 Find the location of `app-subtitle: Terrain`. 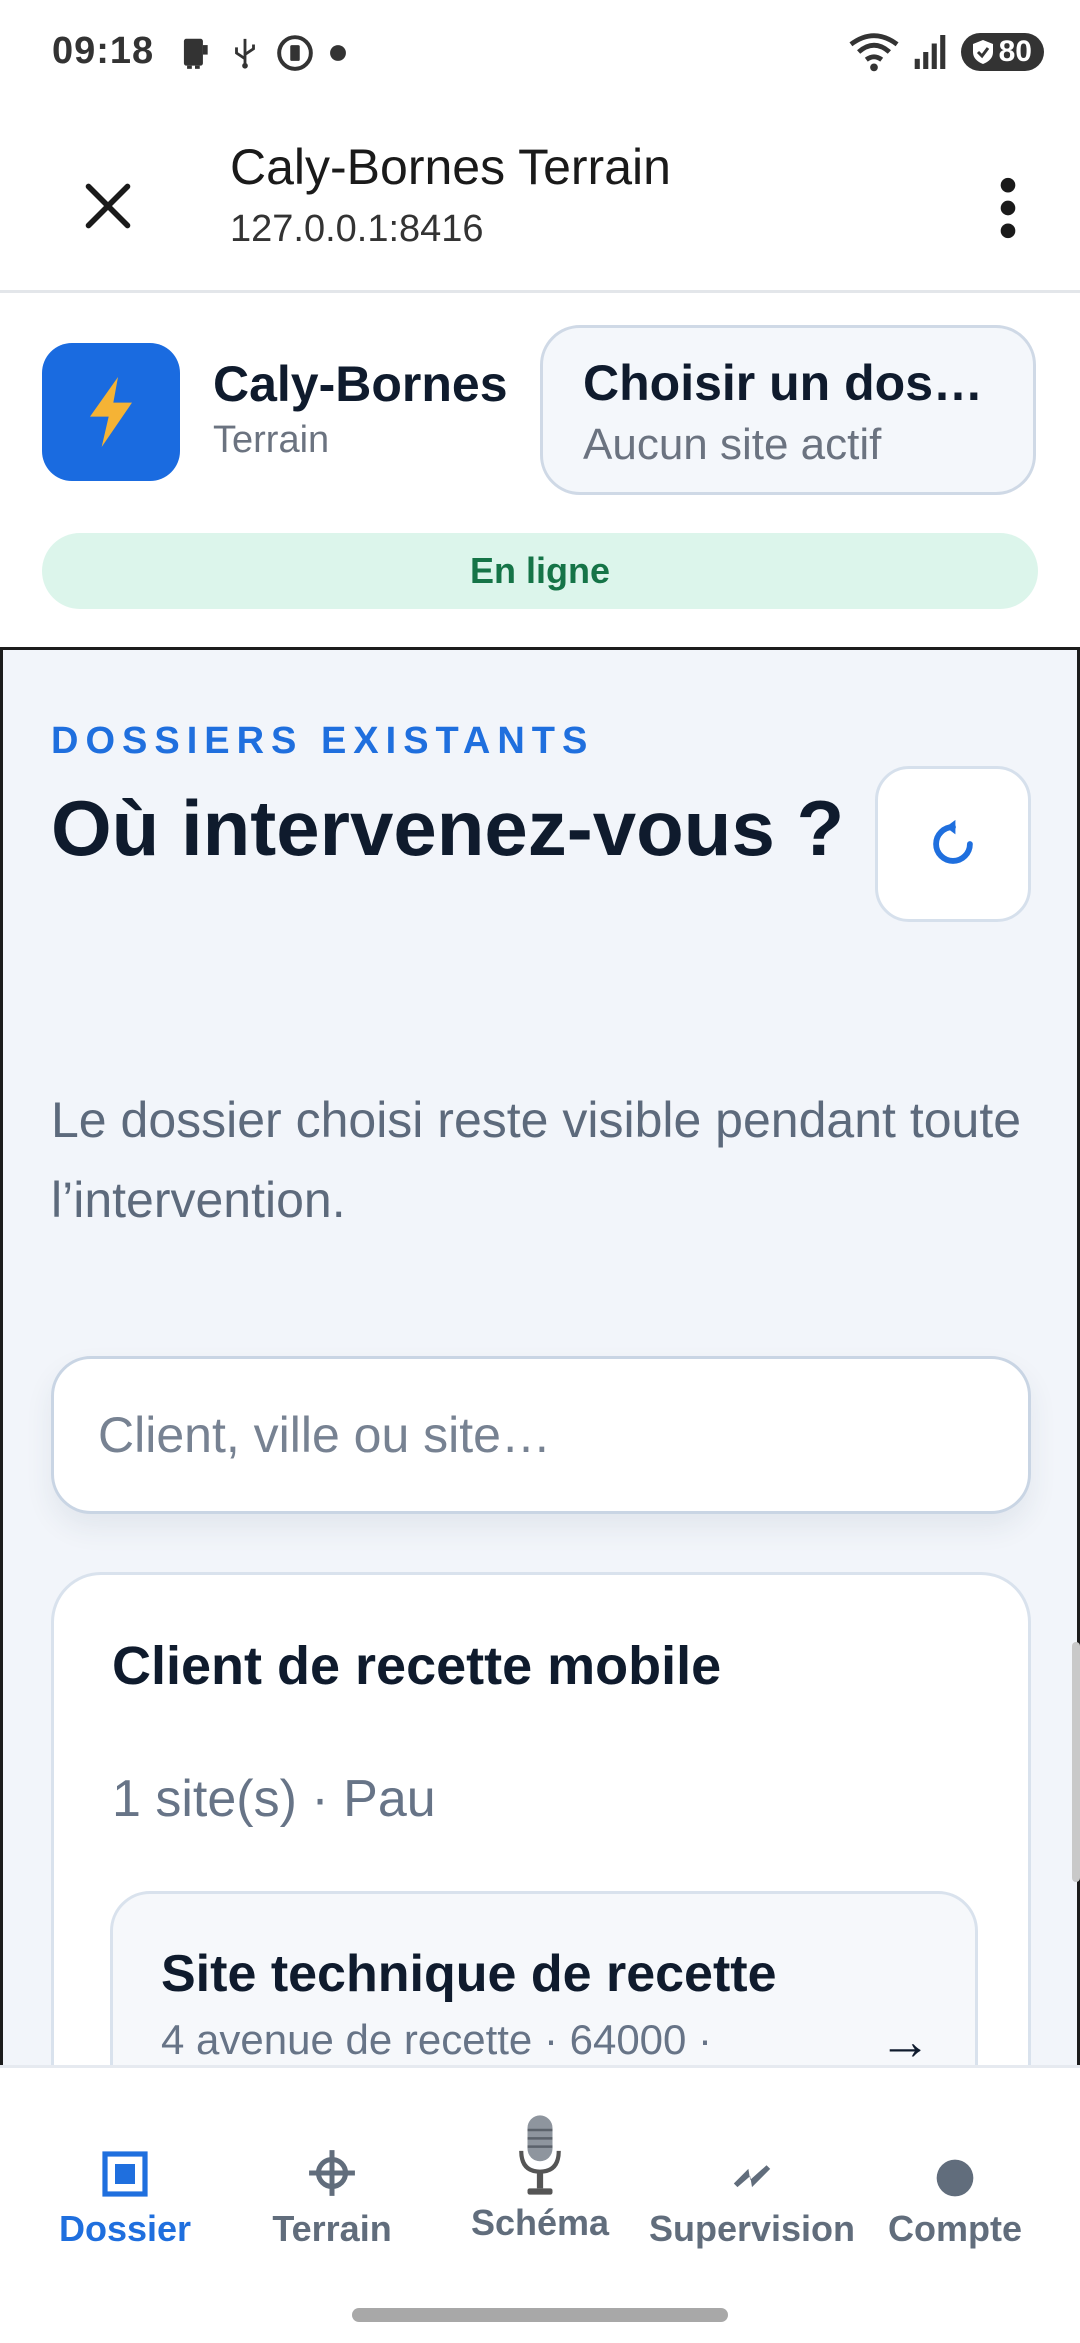

app-subtitle: Terrain is located at coordinates (271, 440).